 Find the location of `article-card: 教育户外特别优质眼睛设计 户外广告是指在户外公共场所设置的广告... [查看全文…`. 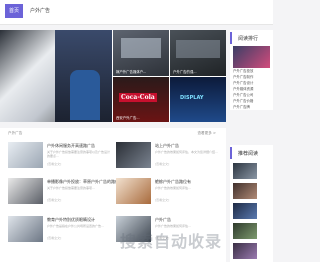

article-card: 教育户外特别优质眼睛设计 户外广告是指在户外公共场所设置的广告... [查看全文… is located at coordinates (60, 230).